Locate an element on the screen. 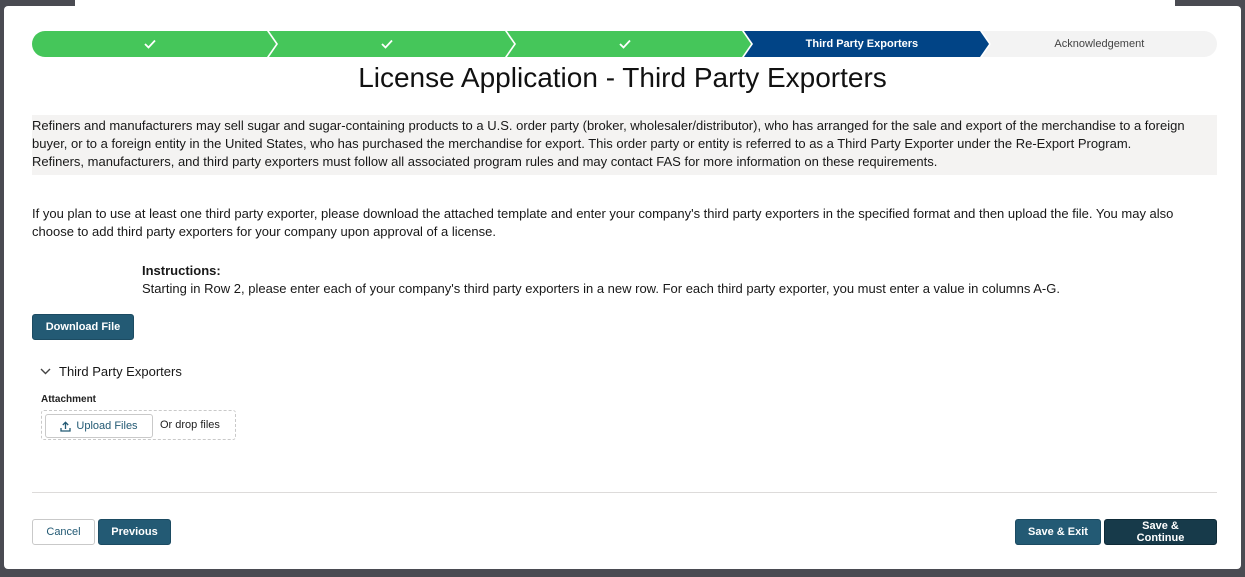 Image resolution: width=1245 pixels, height=577 pixels. file-dropzone: Upload Files Or drop files is located at coordinates (138, 425).